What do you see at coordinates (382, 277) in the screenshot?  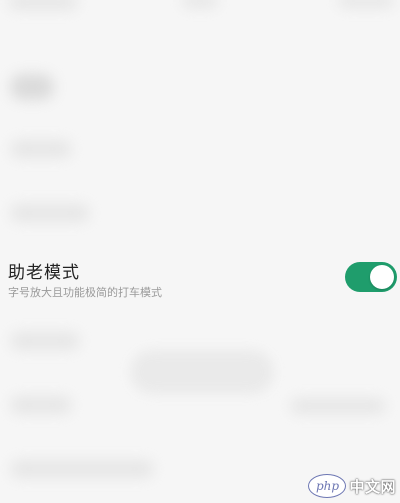 I see `toggle-knob` at bounding box center [382, 277].